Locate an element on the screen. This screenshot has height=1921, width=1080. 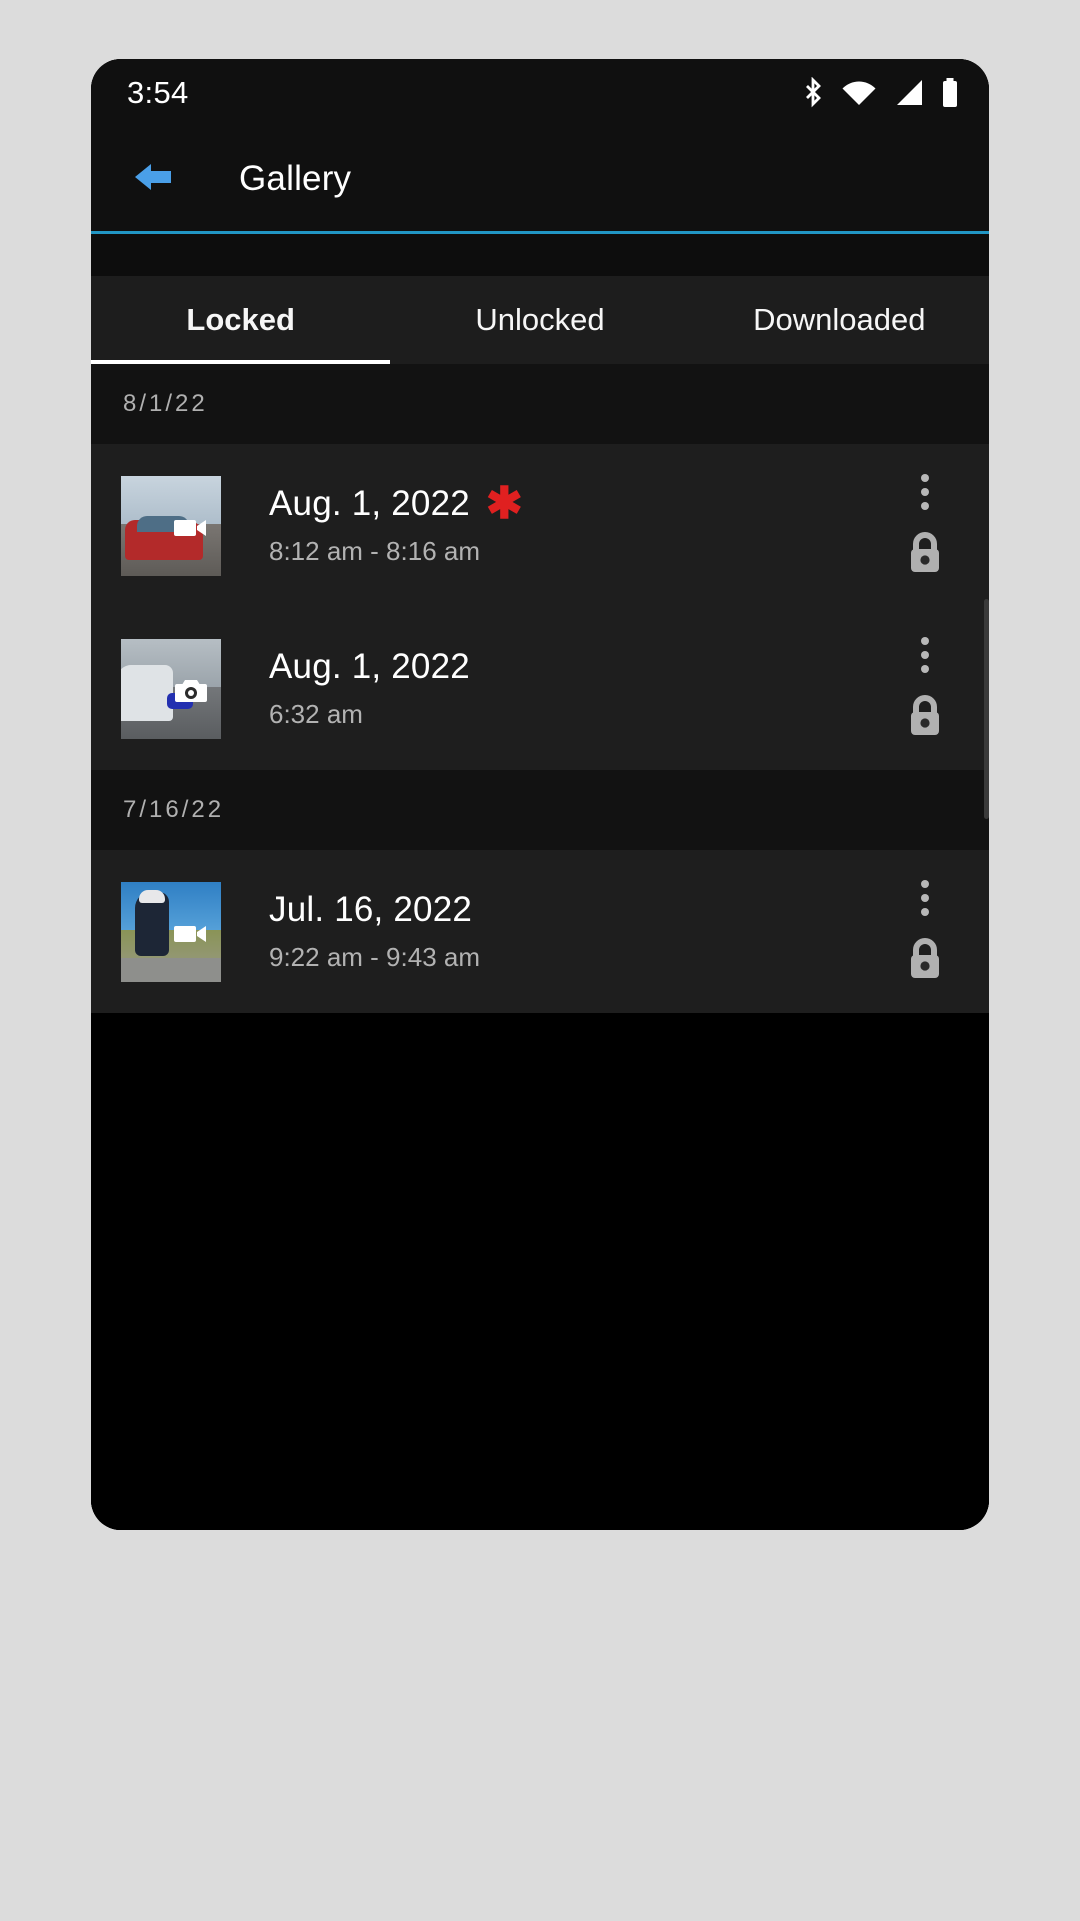
tab-locked: Locked is located at coordinates (241, 320).